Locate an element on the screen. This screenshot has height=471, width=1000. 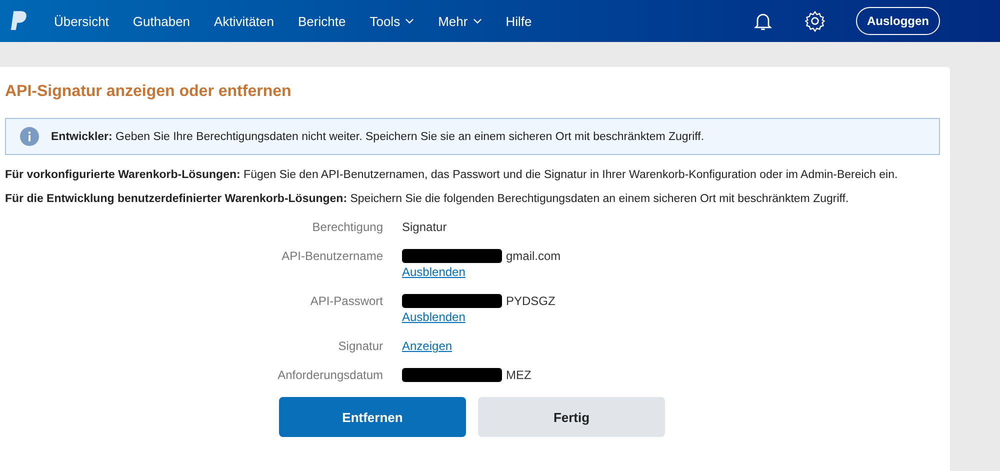
nav-link: Tools is located at coordinates (392, 21).